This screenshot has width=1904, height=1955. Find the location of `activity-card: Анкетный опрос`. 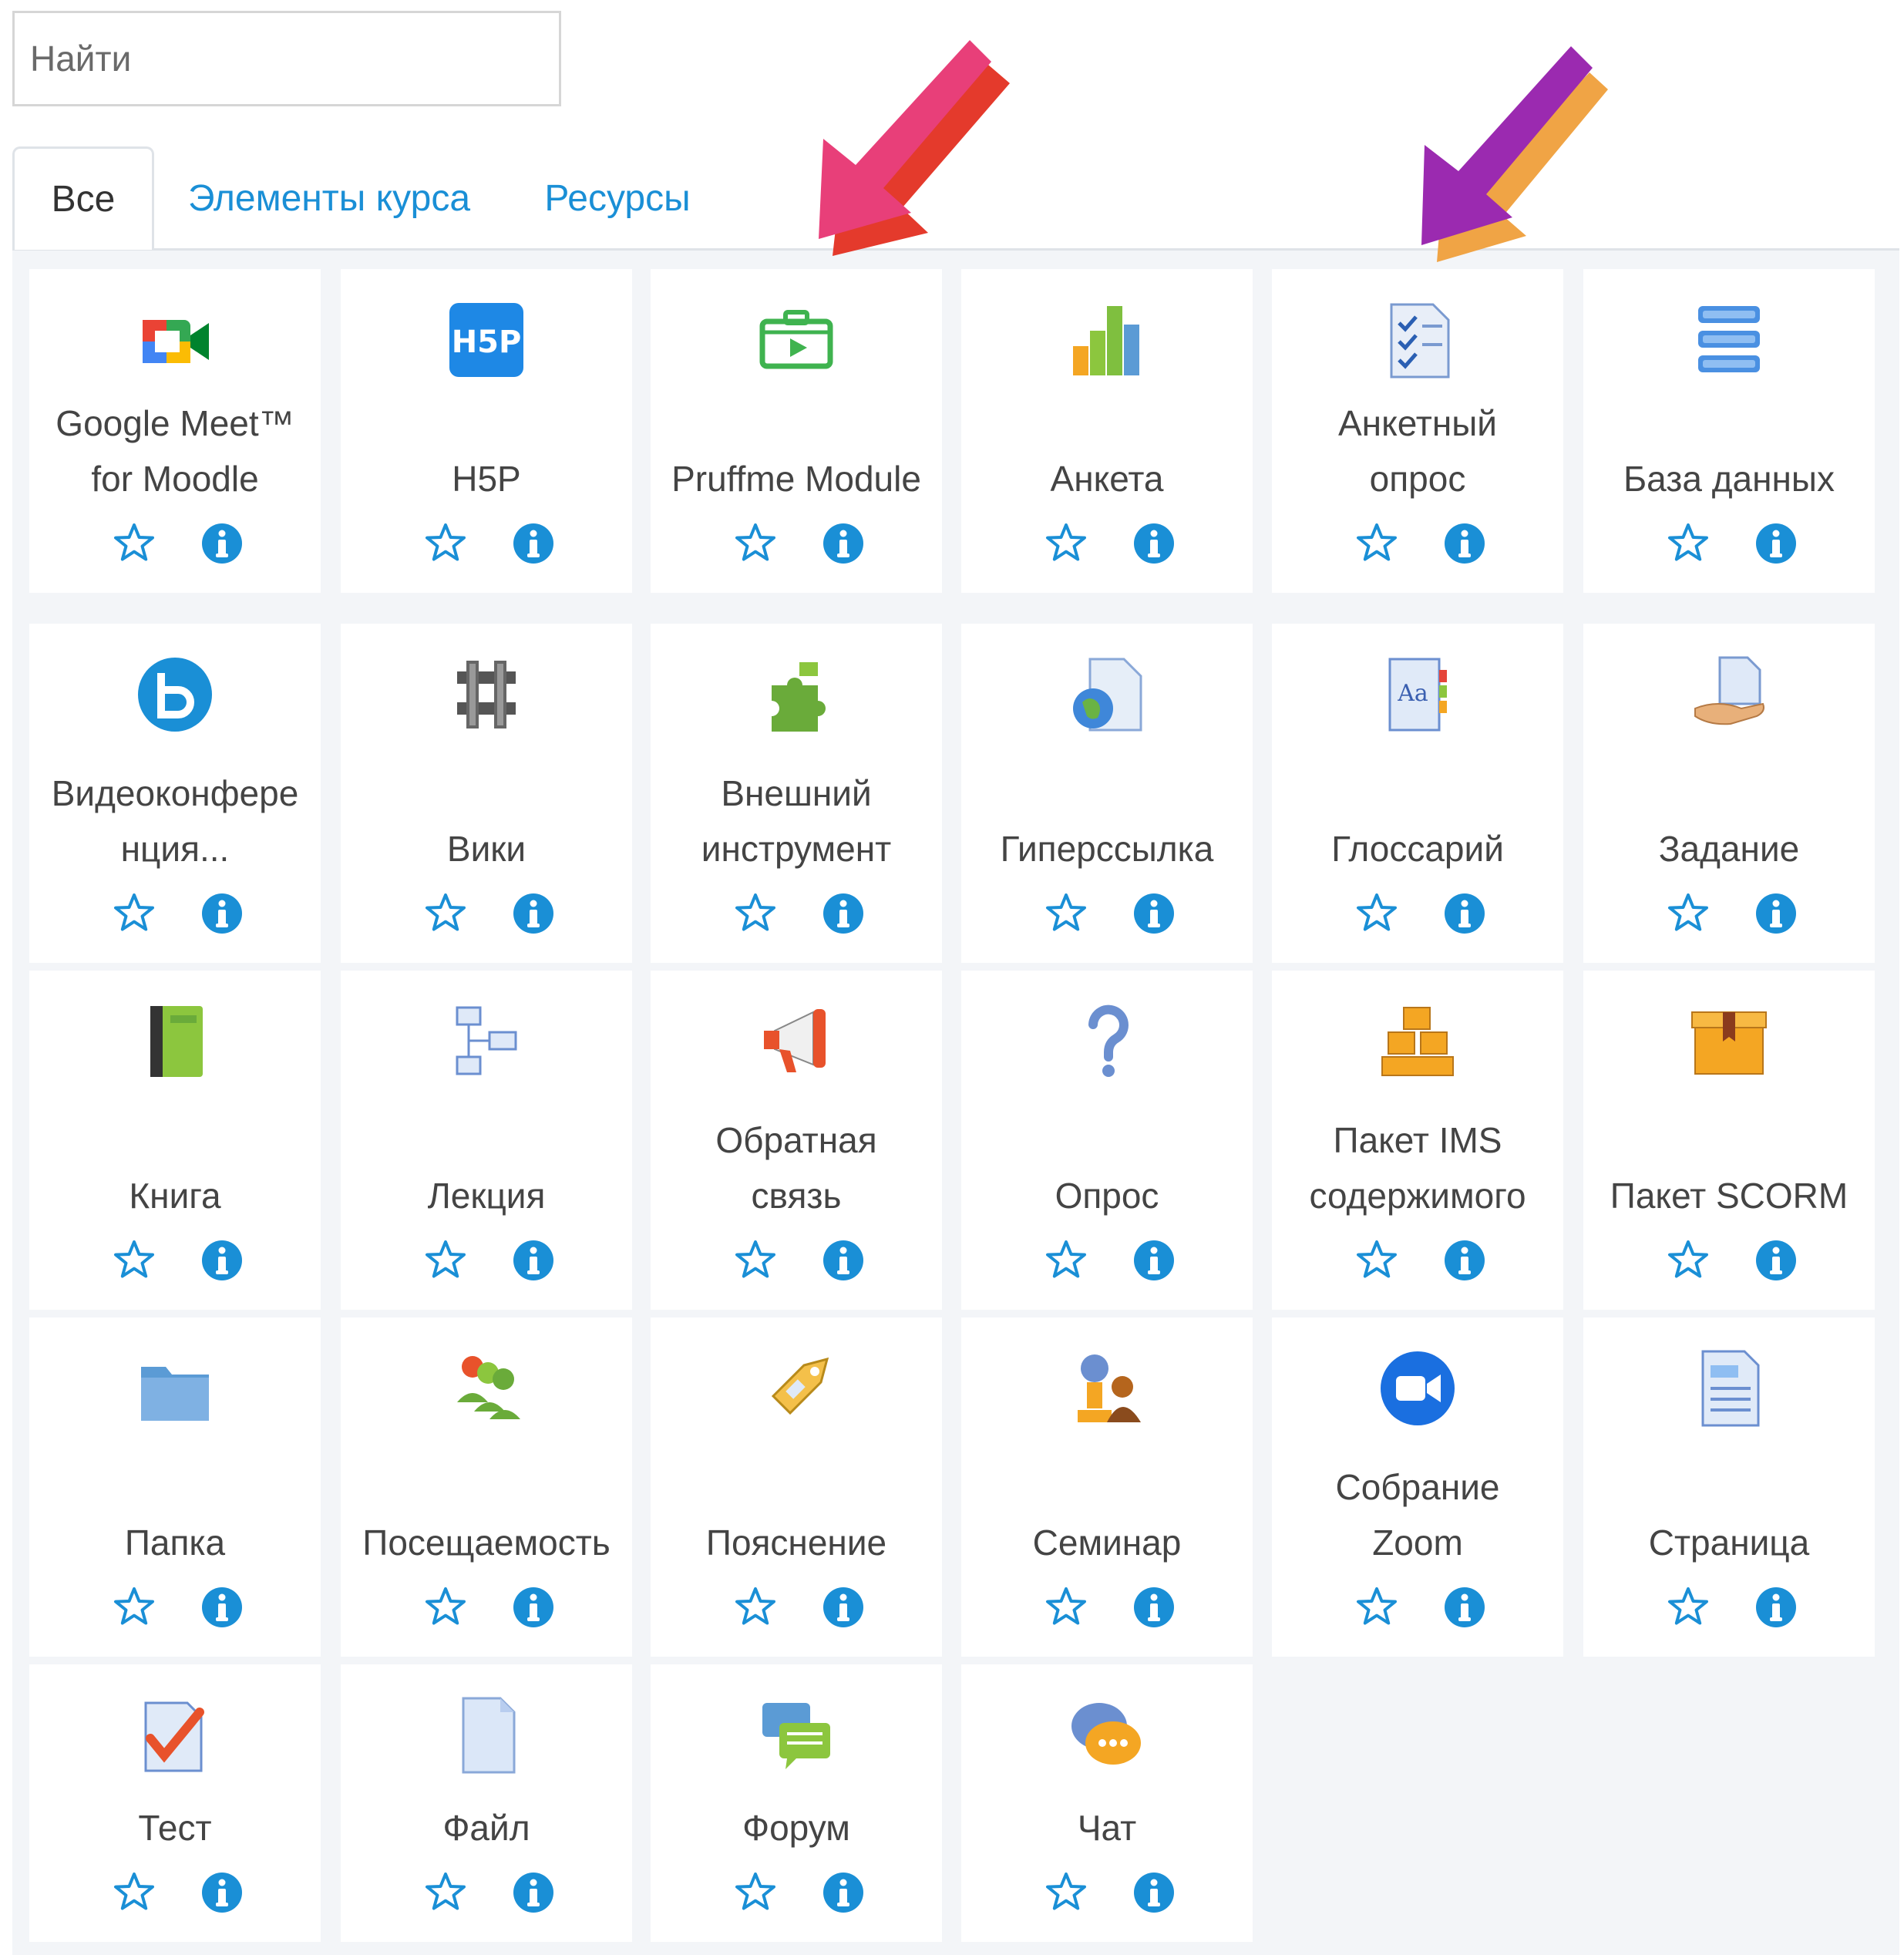

activity-card: Анкетный опрос is located at coordinates (1417, 431).